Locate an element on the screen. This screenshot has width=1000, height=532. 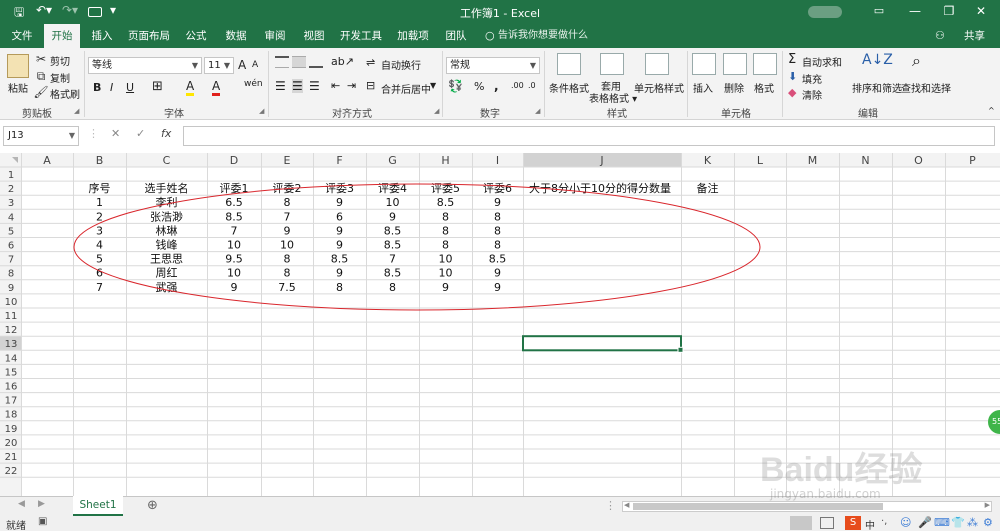
cell-D6: 10 is located at coordinates (234, 245).